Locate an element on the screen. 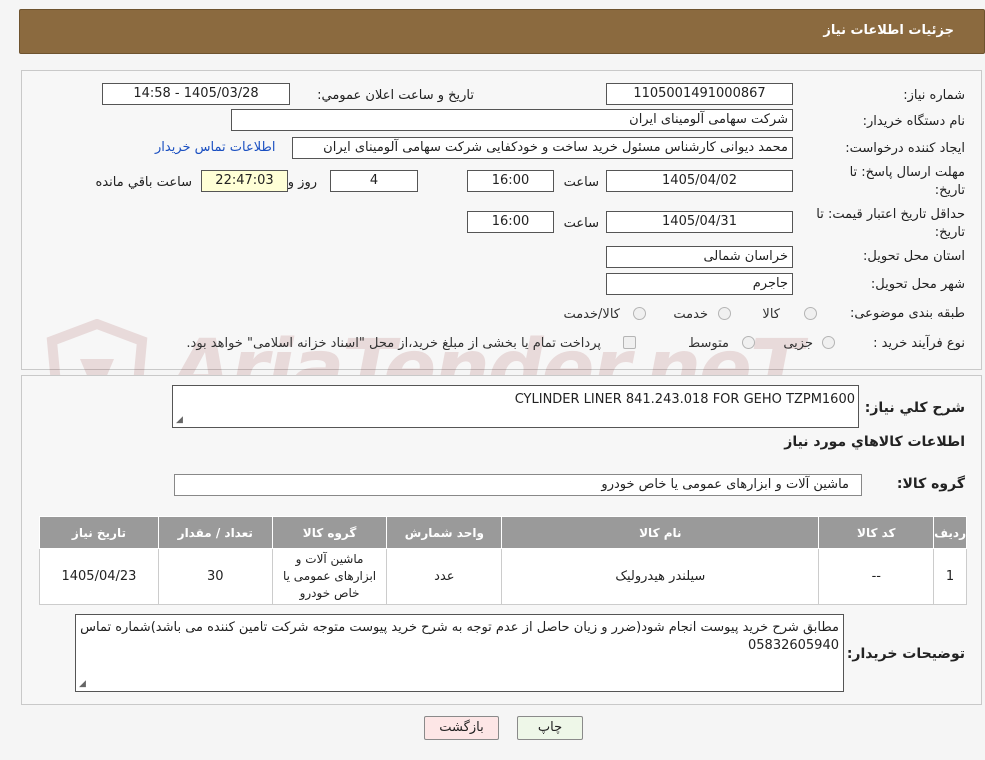 This screenshot has width=985, height=760. process-radio-minor is located at coordinates (828, 342).